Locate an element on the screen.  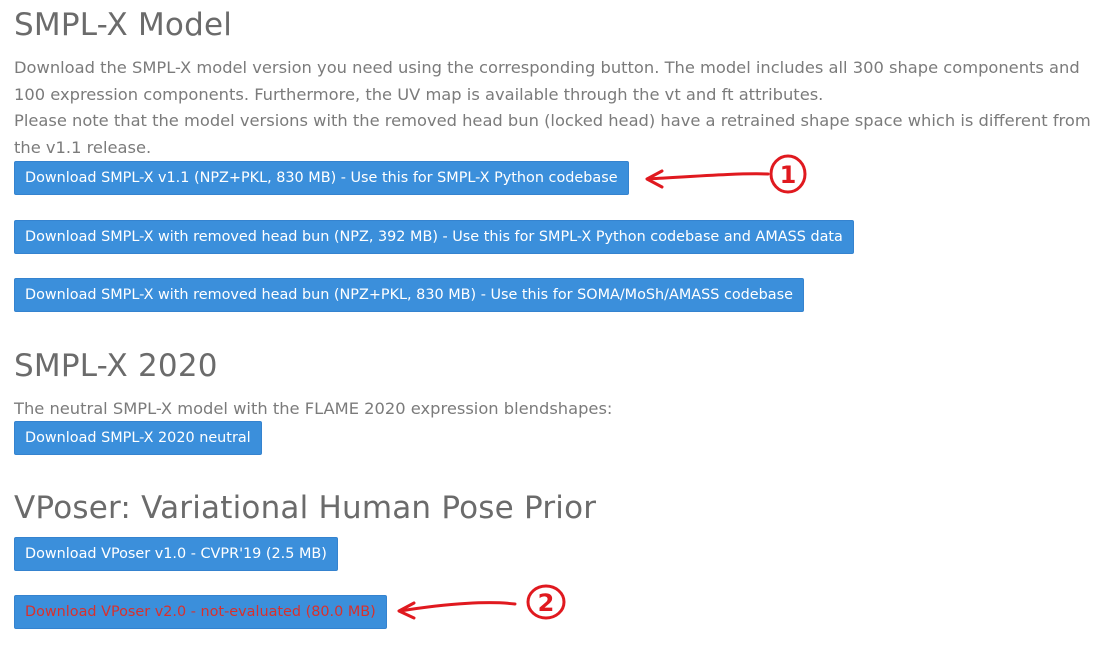
annotation-marker-2: 2 is located at coordinates (546, 602).